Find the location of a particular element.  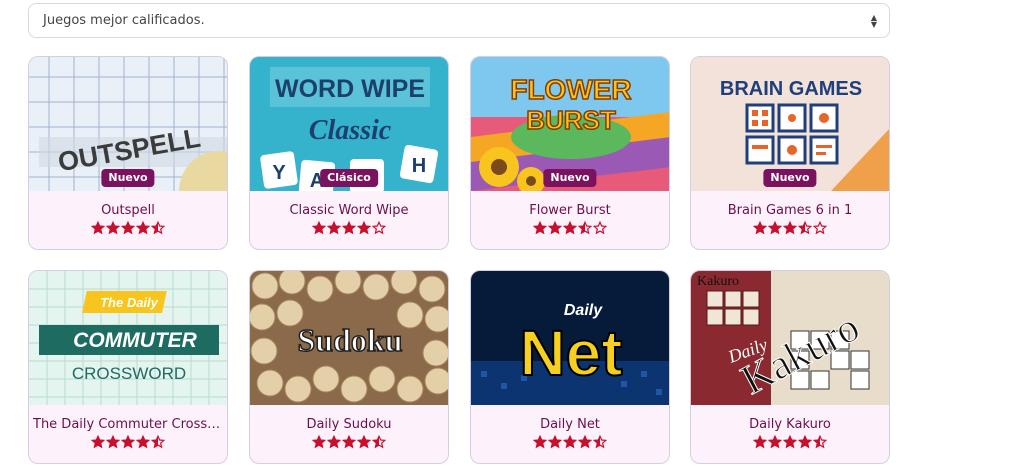

game-title: Outspell is located at coordinates (128, 210).